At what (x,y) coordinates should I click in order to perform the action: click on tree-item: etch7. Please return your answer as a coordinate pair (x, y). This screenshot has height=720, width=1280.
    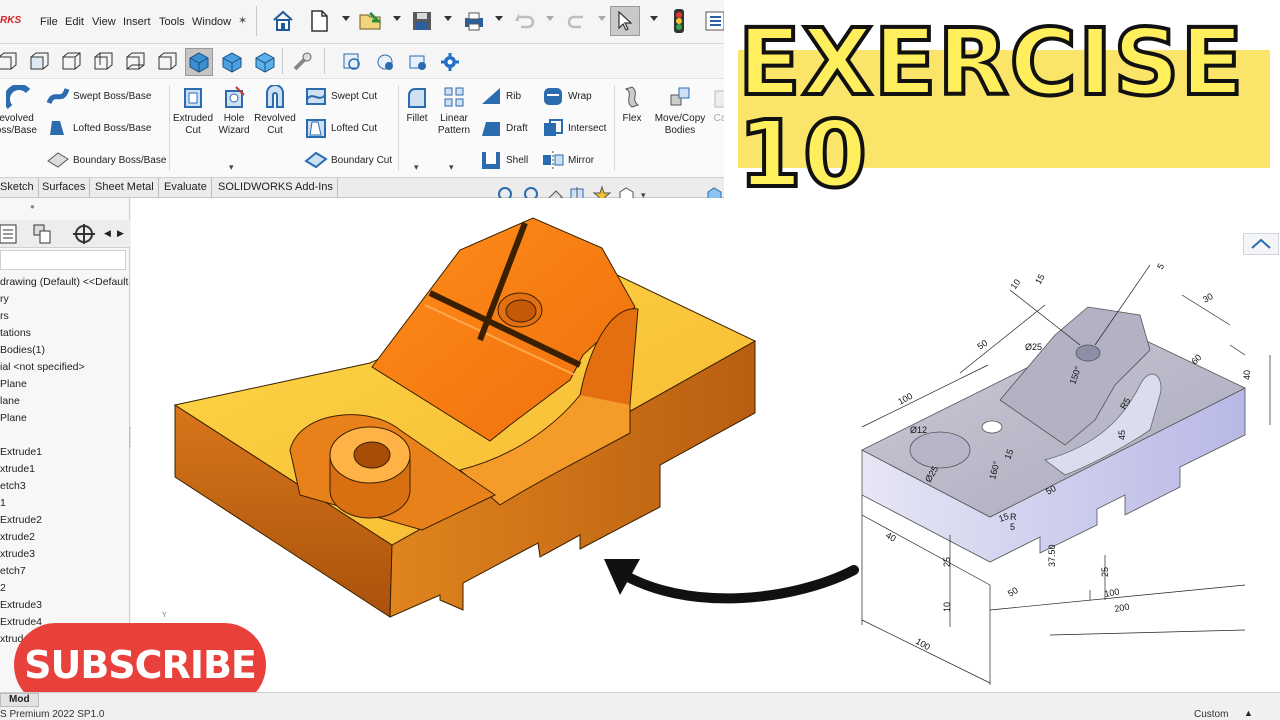
    Looking at the image, I should click on (13, 571).